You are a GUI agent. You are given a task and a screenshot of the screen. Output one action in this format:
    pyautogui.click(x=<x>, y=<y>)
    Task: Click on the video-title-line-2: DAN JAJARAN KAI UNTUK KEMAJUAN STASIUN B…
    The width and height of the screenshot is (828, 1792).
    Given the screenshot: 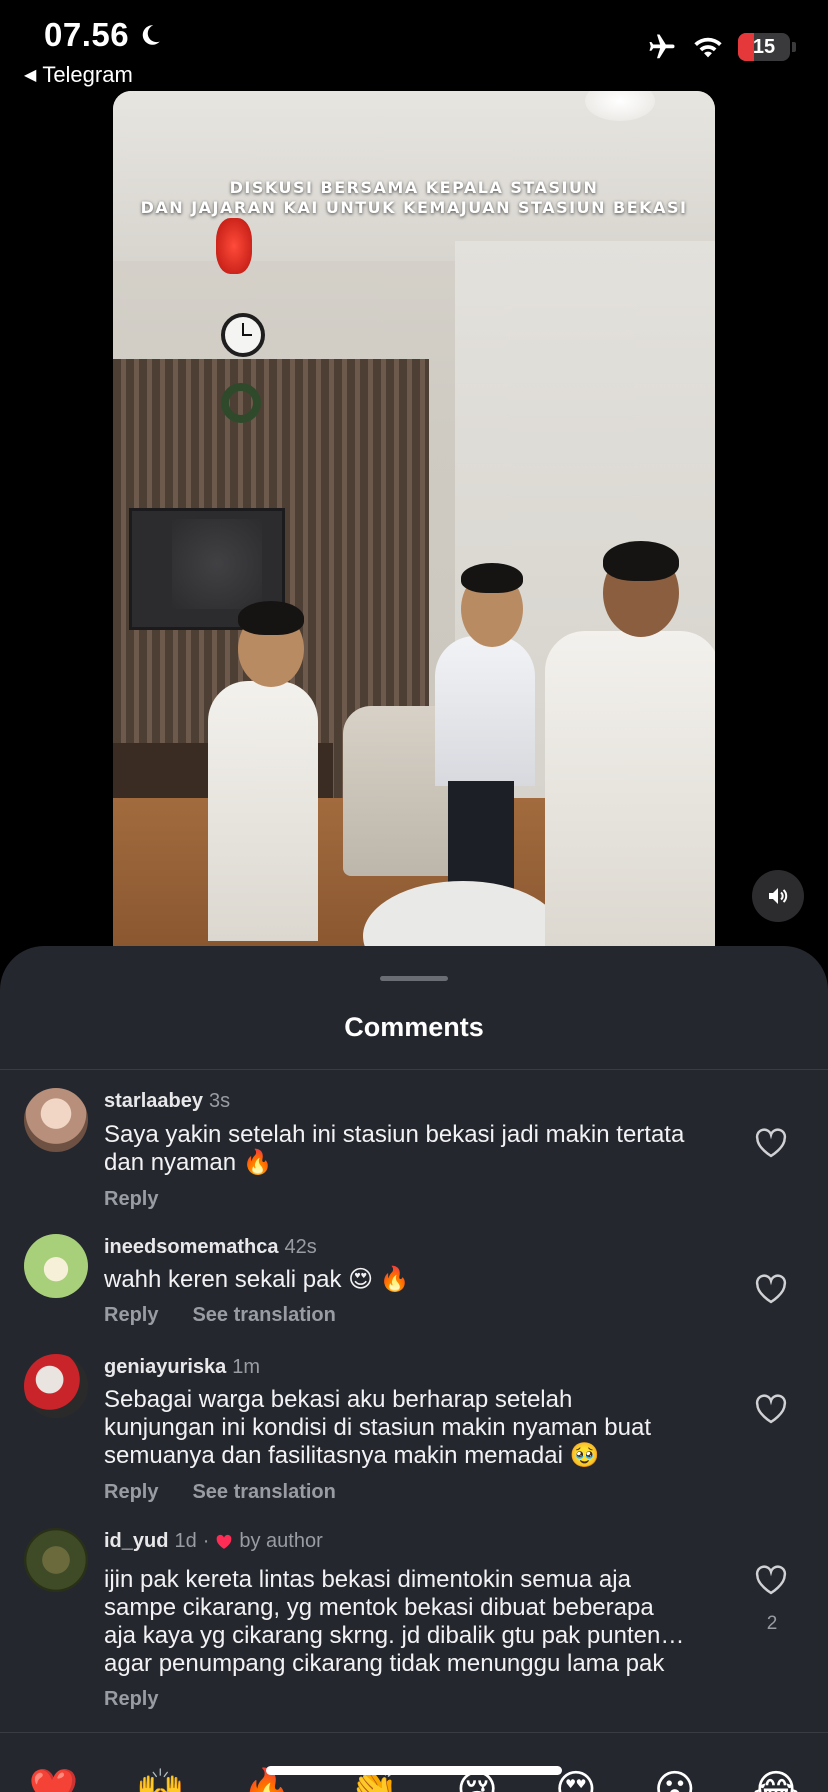 What is the action you would take?
    pyautogui.click(x=414, y=207)
    